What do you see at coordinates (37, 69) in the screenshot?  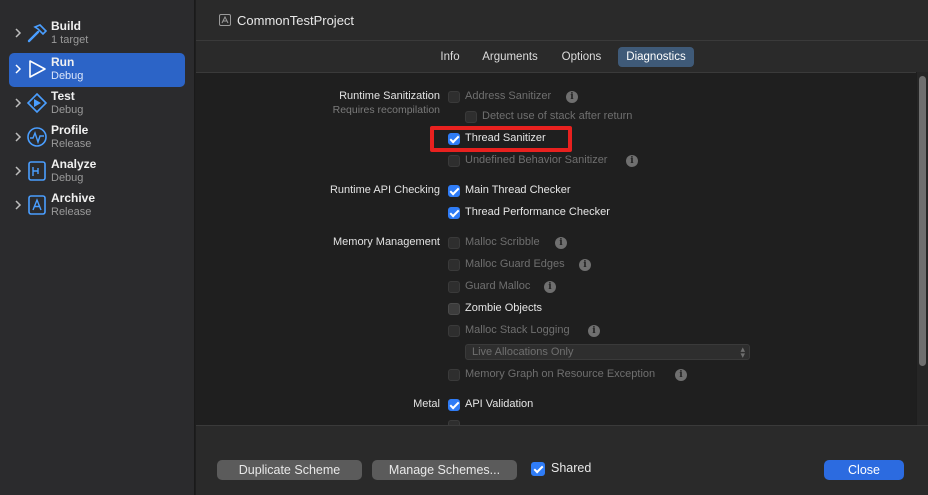 I see `play-icon` at bounding box center [37, 69].